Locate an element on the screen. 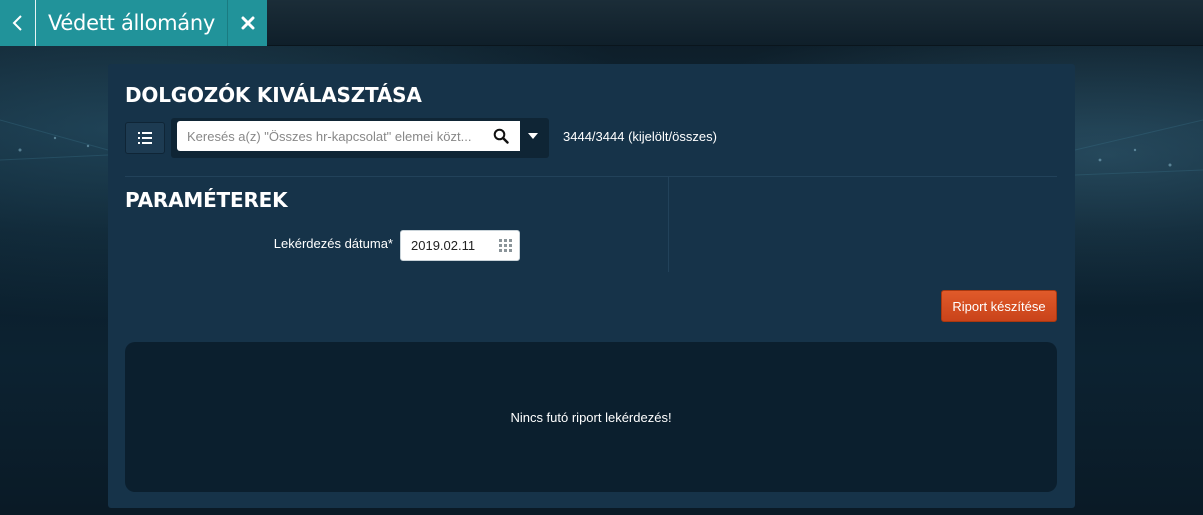 The height and width of the screenshot is (515, 1203). close-button is located at coordinates (247, 23).